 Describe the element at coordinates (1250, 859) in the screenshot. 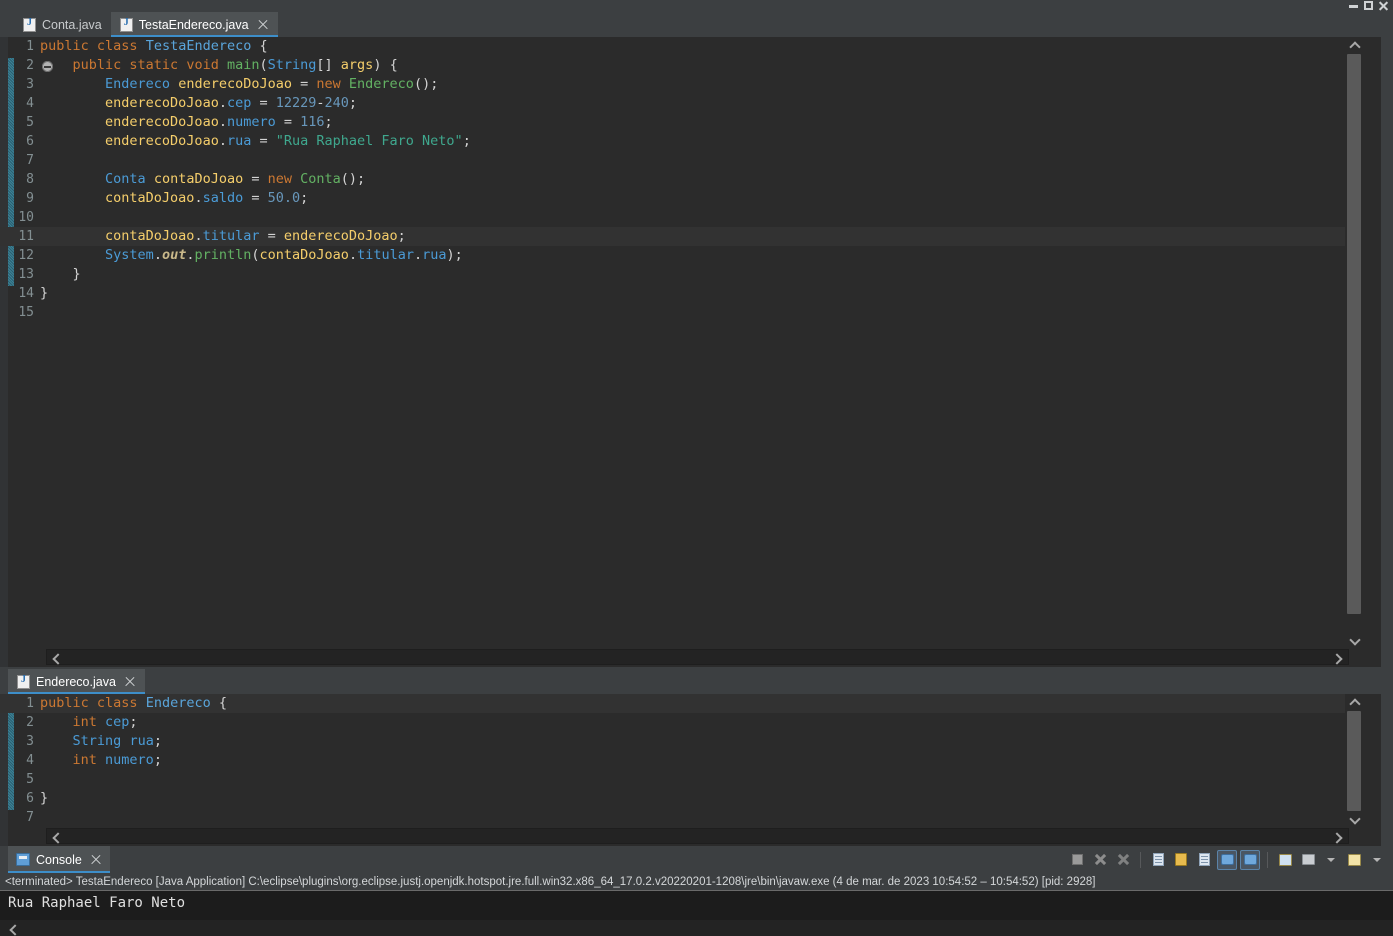

I see `show-console-on-error-button` at that location.